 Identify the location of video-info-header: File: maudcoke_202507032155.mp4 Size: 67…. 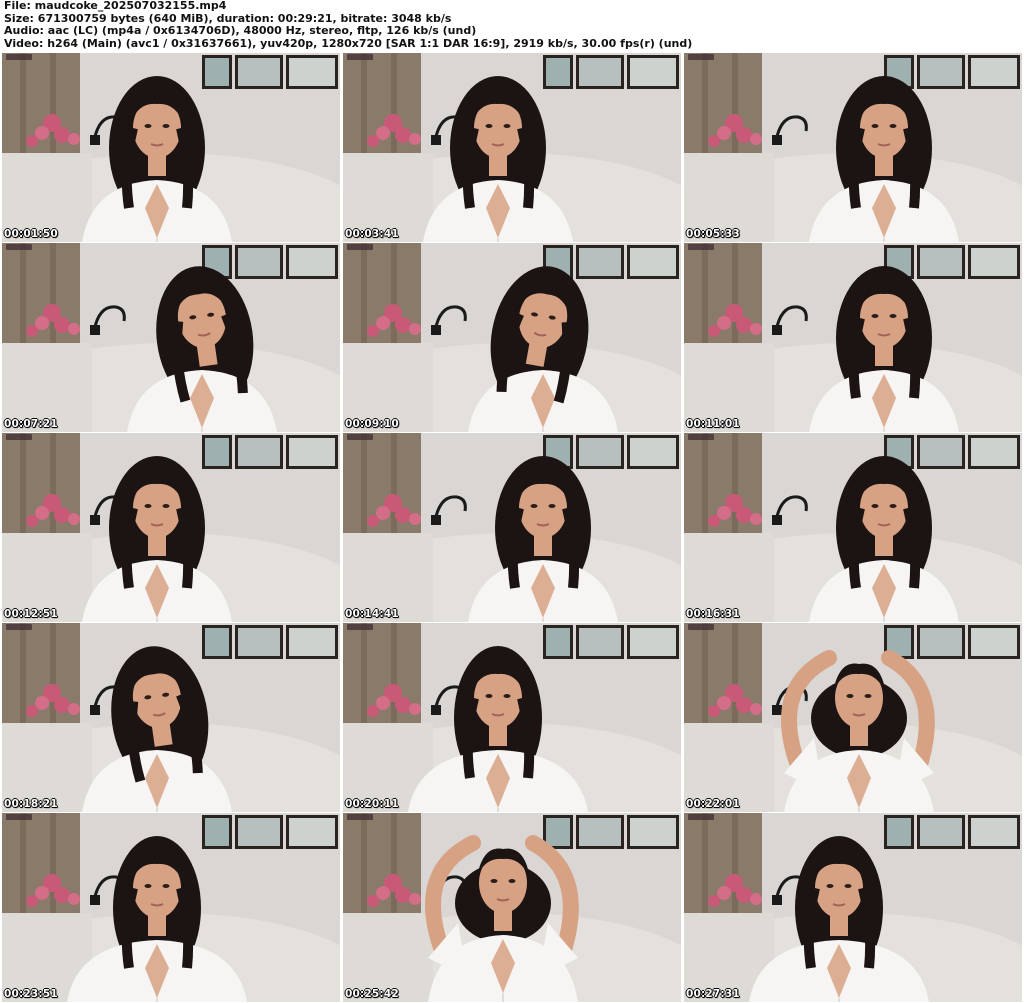
(512, 26).